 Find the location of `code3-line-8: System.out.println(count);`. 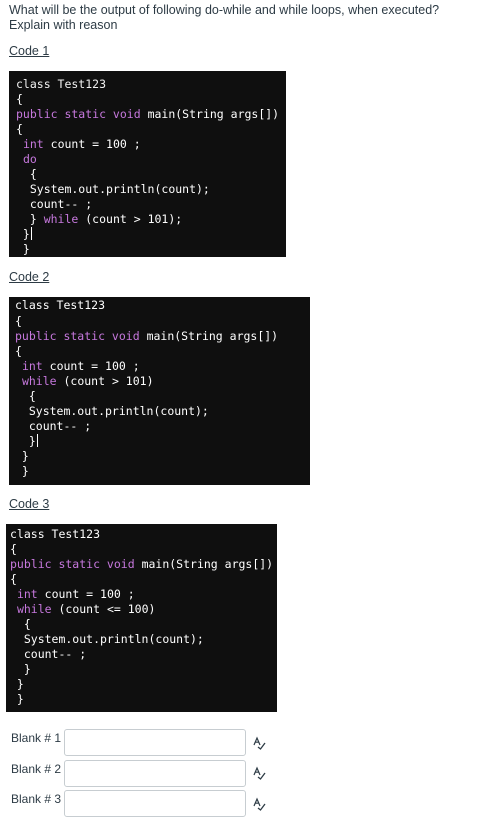

code3-line-8: System.out.println(count); is located at coordinates (107, 639).